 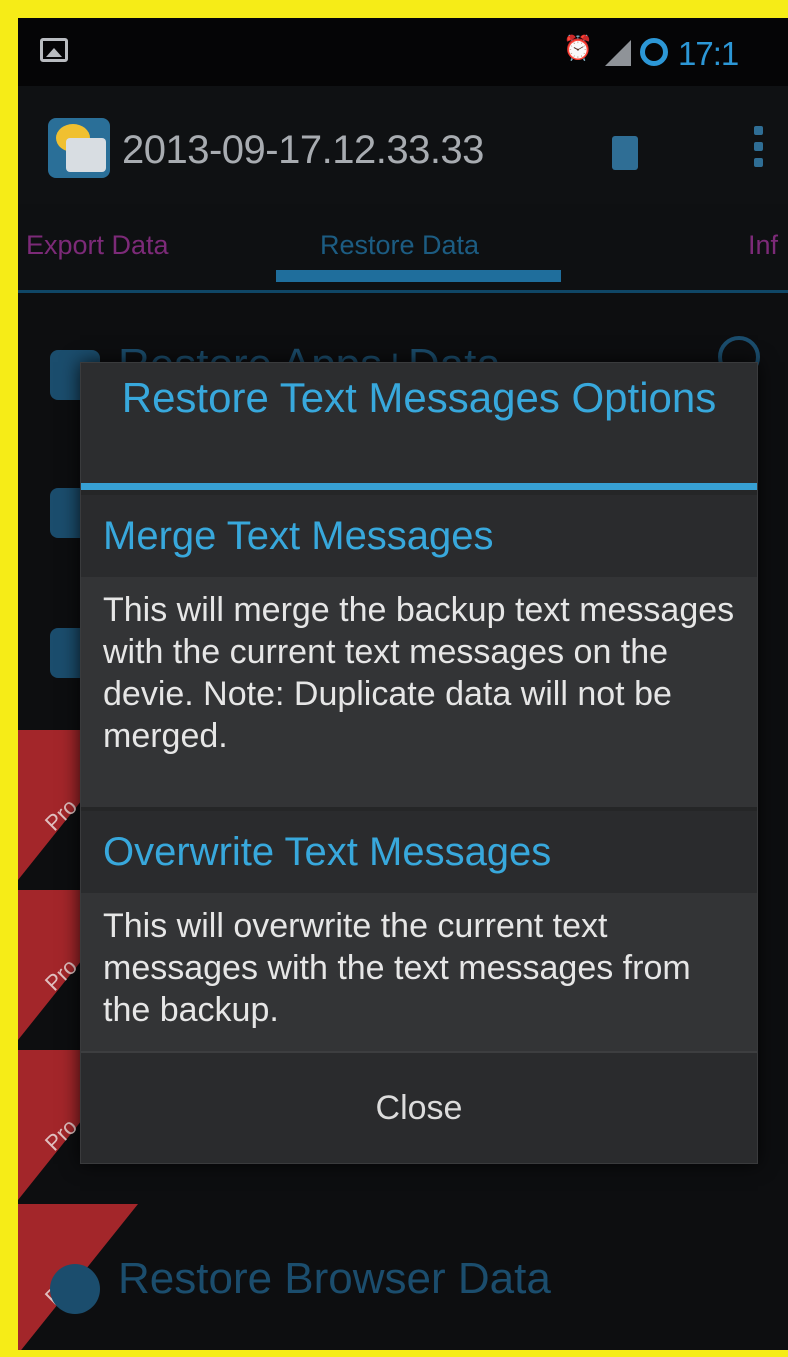 I want to click on tab-restore-data: Restore Data, so click(x=399, y=245).